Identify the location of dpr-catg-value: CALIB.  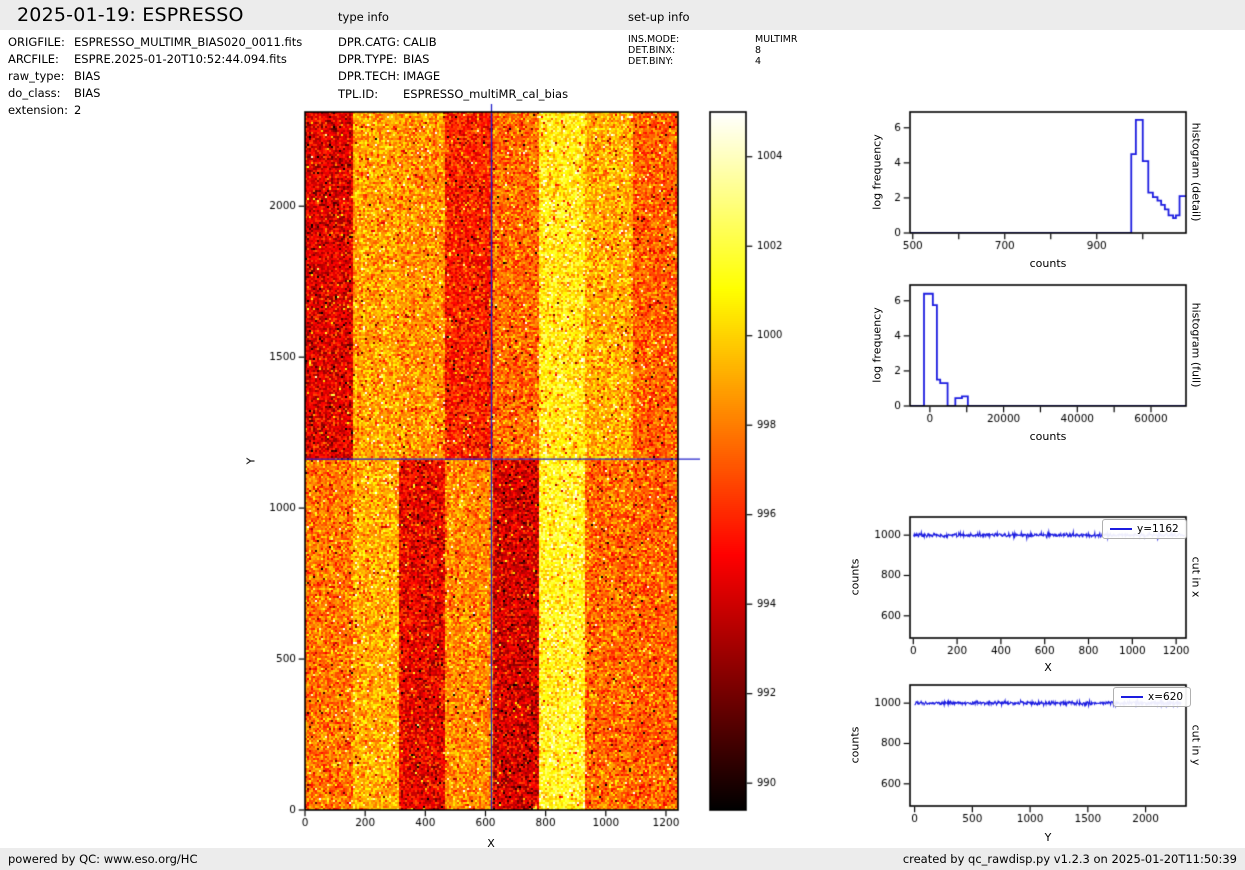
(420, 42).